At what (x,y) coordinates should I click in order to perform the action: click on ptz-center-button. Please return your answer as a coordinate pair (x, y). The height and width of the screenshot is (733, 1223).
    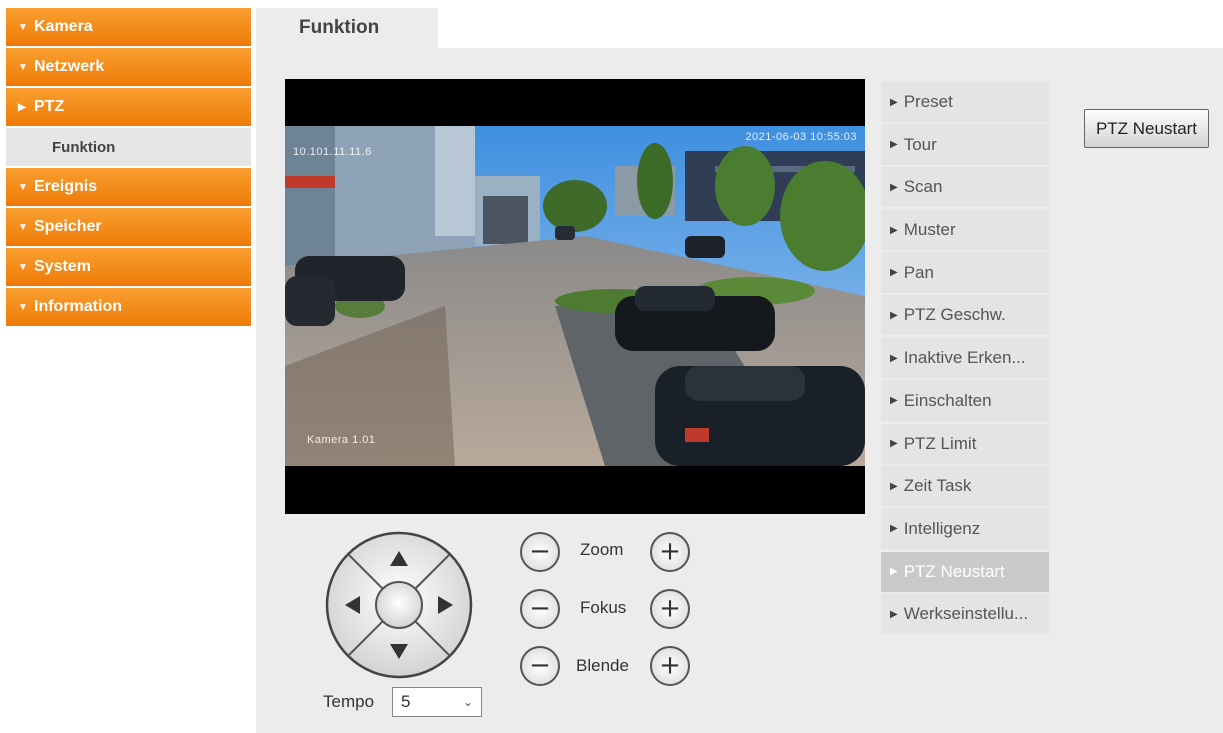
    Looking at the image, I should click on (399, 605).